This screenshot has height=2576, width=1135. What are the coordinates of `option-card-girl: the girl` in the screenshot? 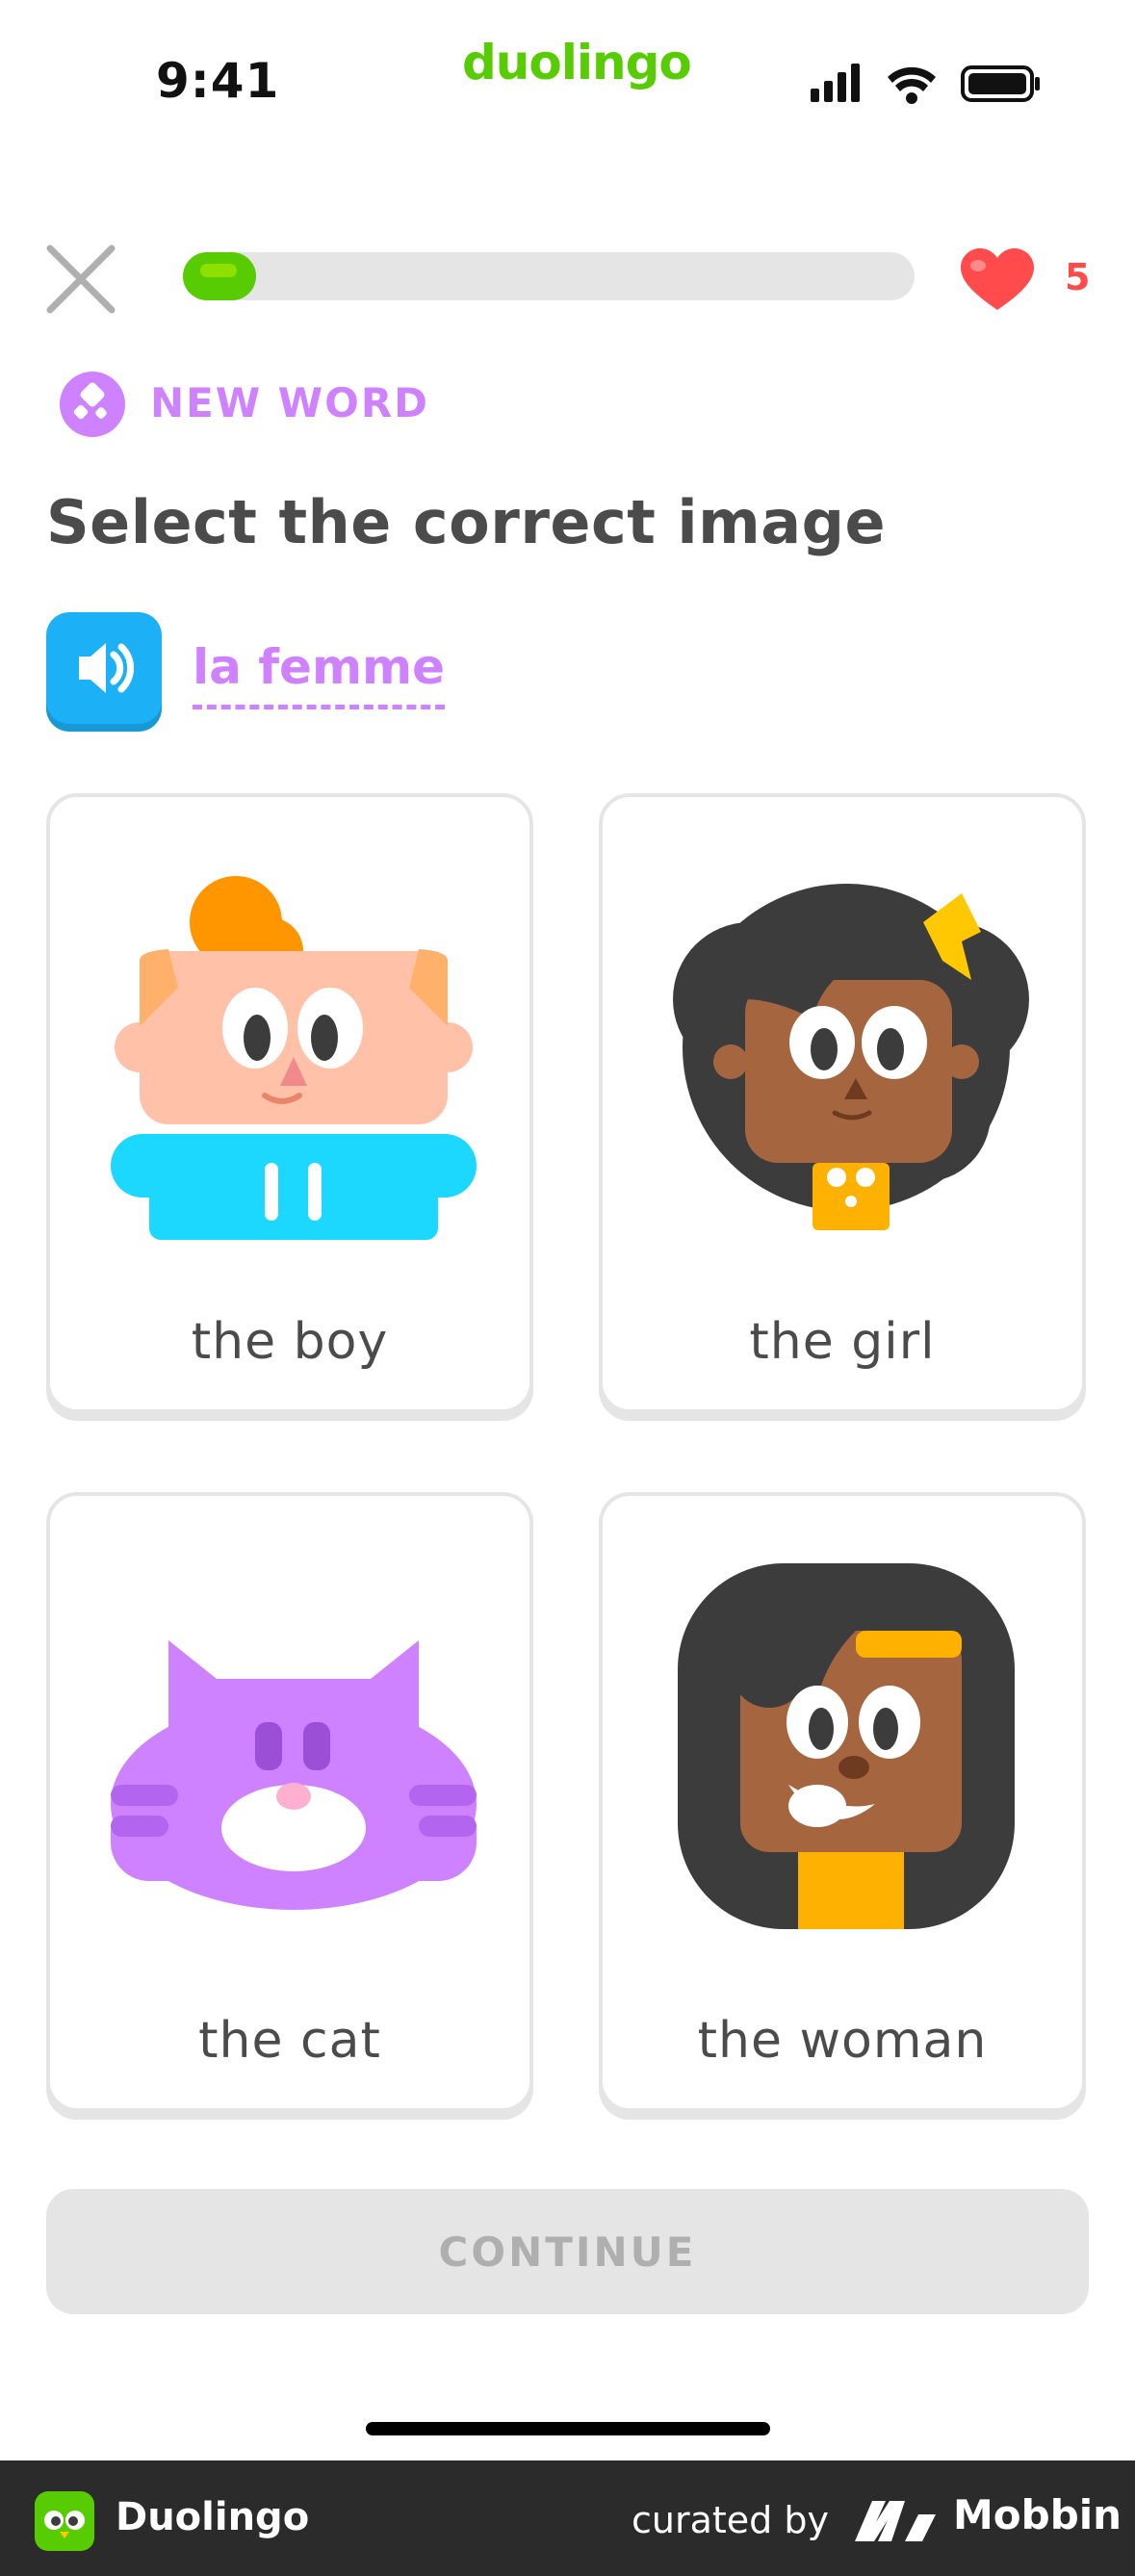 It's located at (842, 1103).